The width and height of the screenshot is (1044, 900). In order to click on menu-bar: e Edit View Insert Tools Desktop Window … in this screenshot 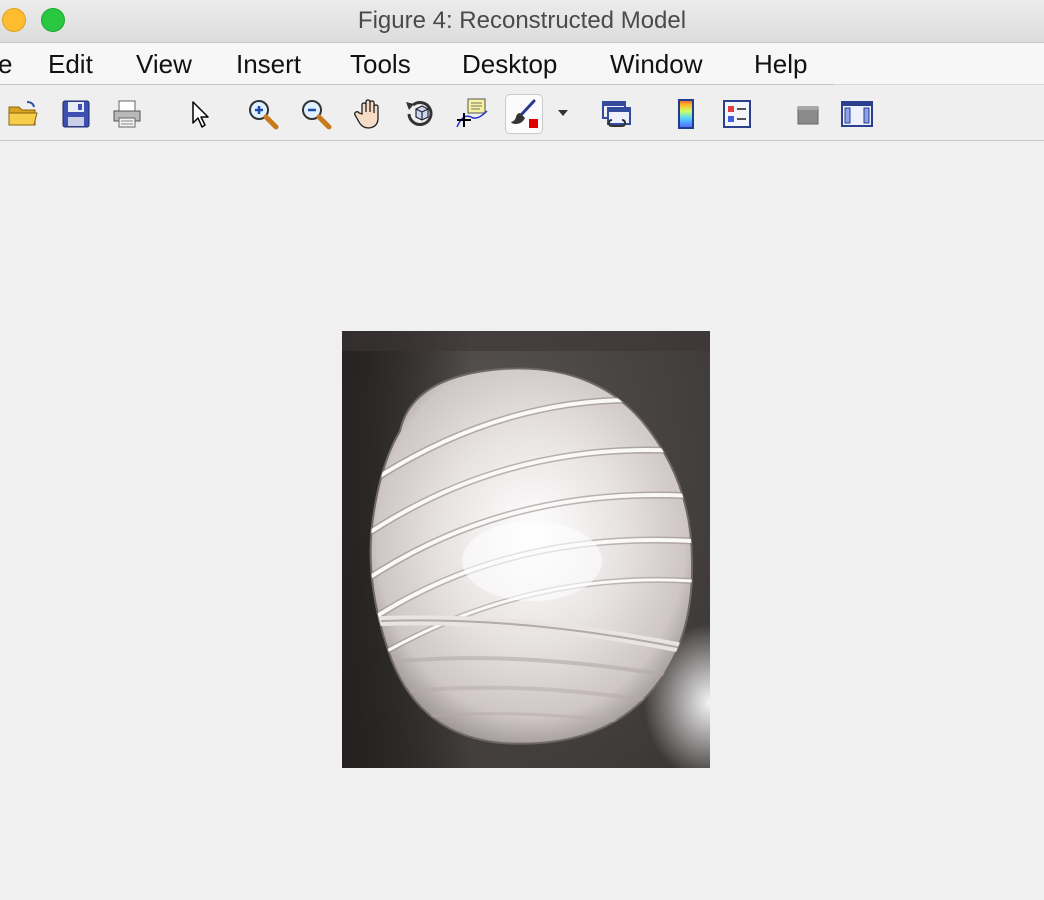, I will do `click(522, 64)`.